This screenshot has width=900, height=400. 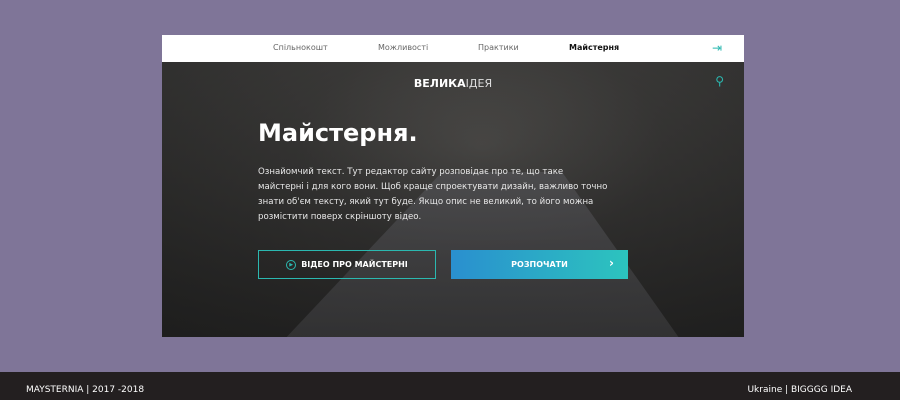 I want to click on video-button: ▶ ВІДЕО ПРО МАЙСТЕРНІ, so click(x=347, y=264).